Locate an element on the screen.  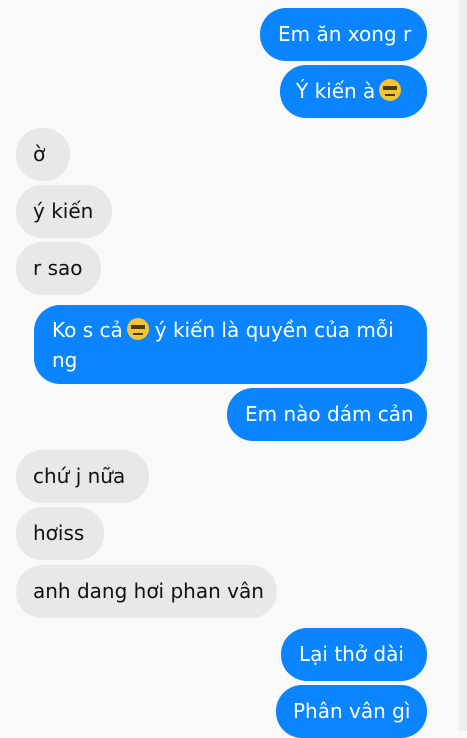
message-outgoing: Phân vân gì is located at coordinates (351, 711).